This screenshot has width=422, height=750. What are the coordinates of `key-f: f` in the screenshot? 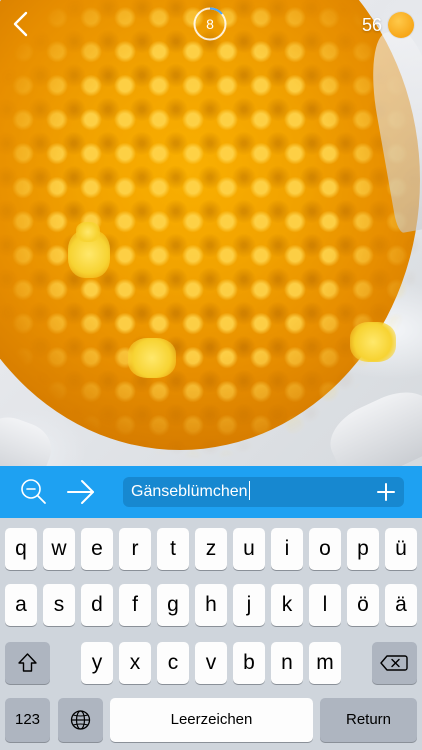 It's located at (135, 605).